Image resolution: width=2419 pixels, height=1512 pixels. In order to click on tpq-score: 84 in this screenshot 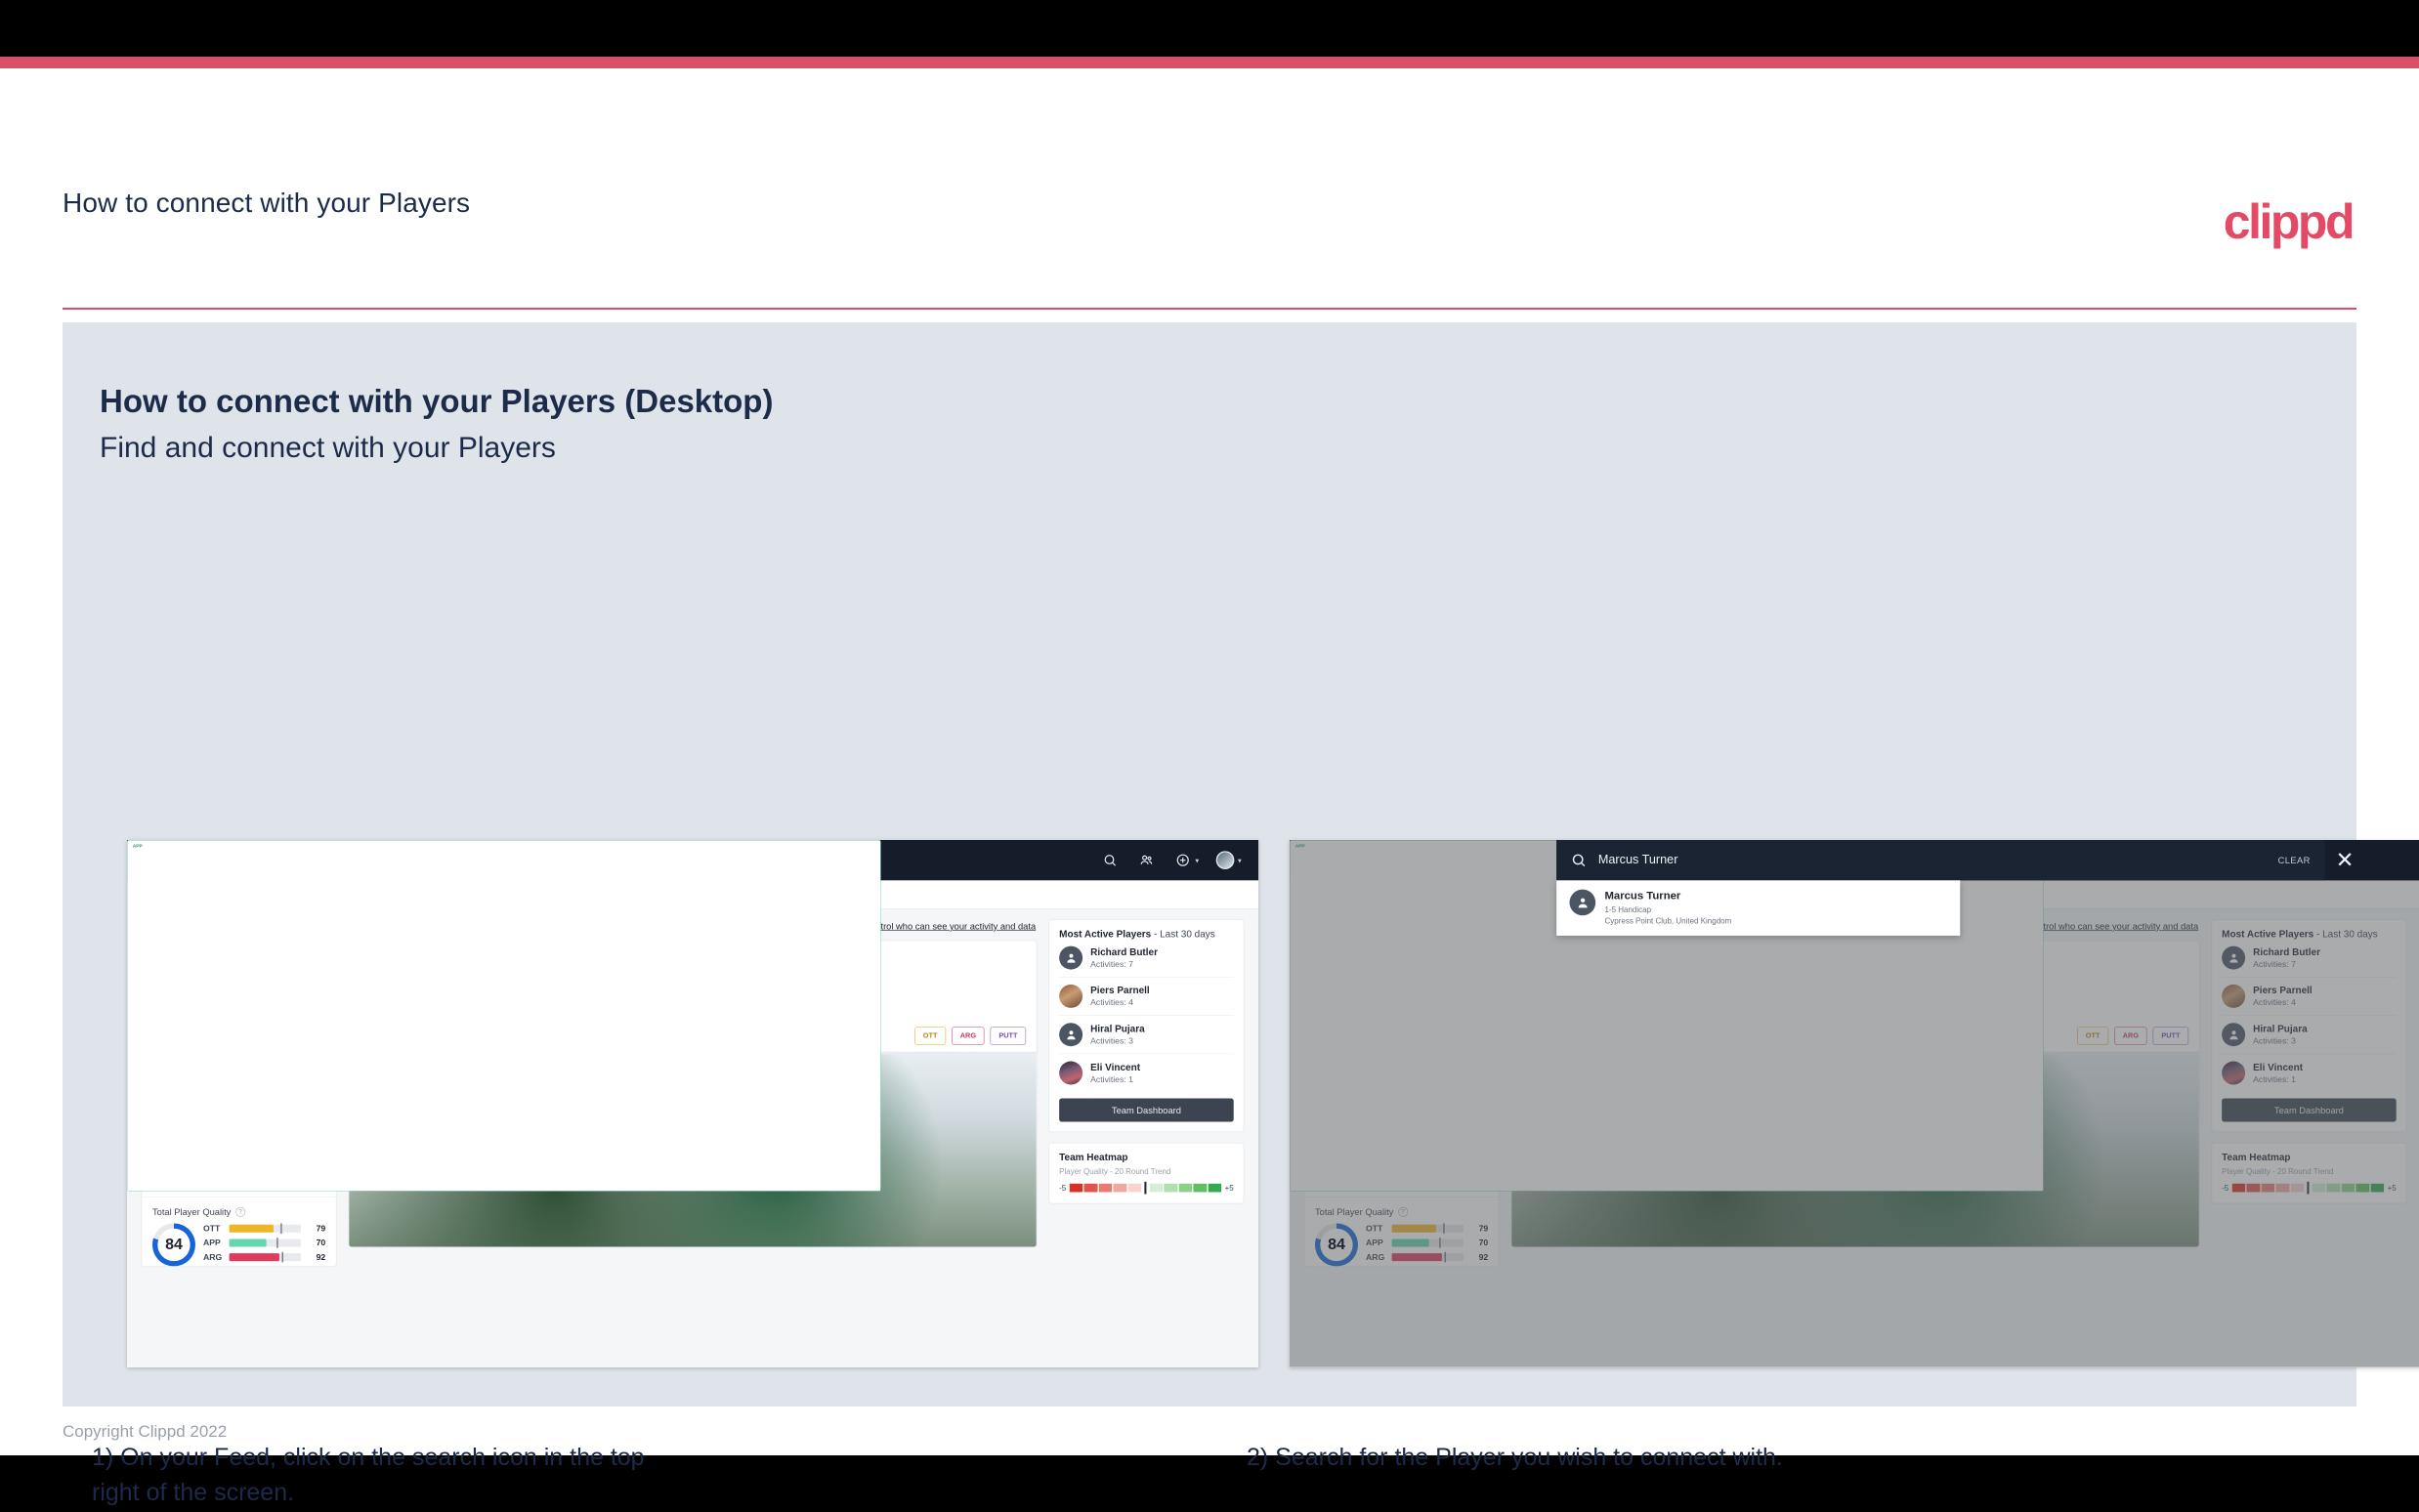, I will do `click(174, 1245)`.